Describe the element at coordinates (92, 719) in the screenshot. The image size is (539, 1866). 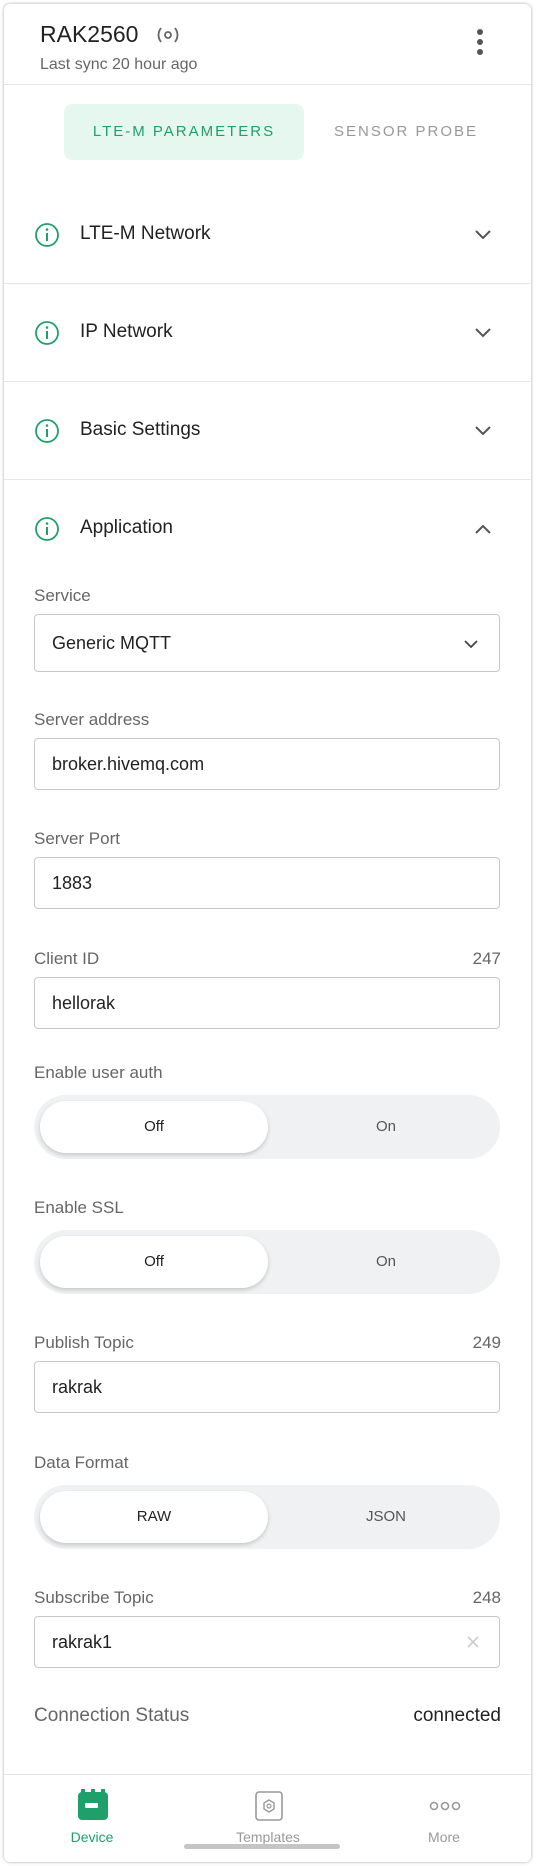
I see `server-address-label: Server address` at that location.